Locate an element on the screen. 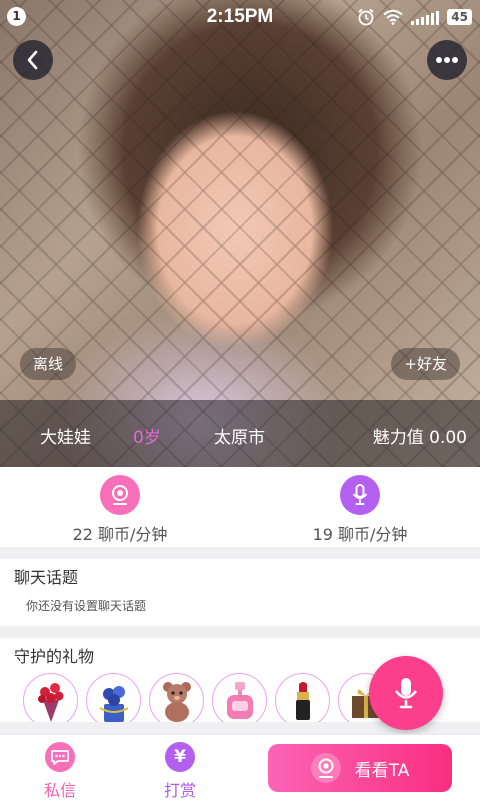 The width and height of the screenshot is (480, 800). lipstick-icon is located at coordinates (302, 697).